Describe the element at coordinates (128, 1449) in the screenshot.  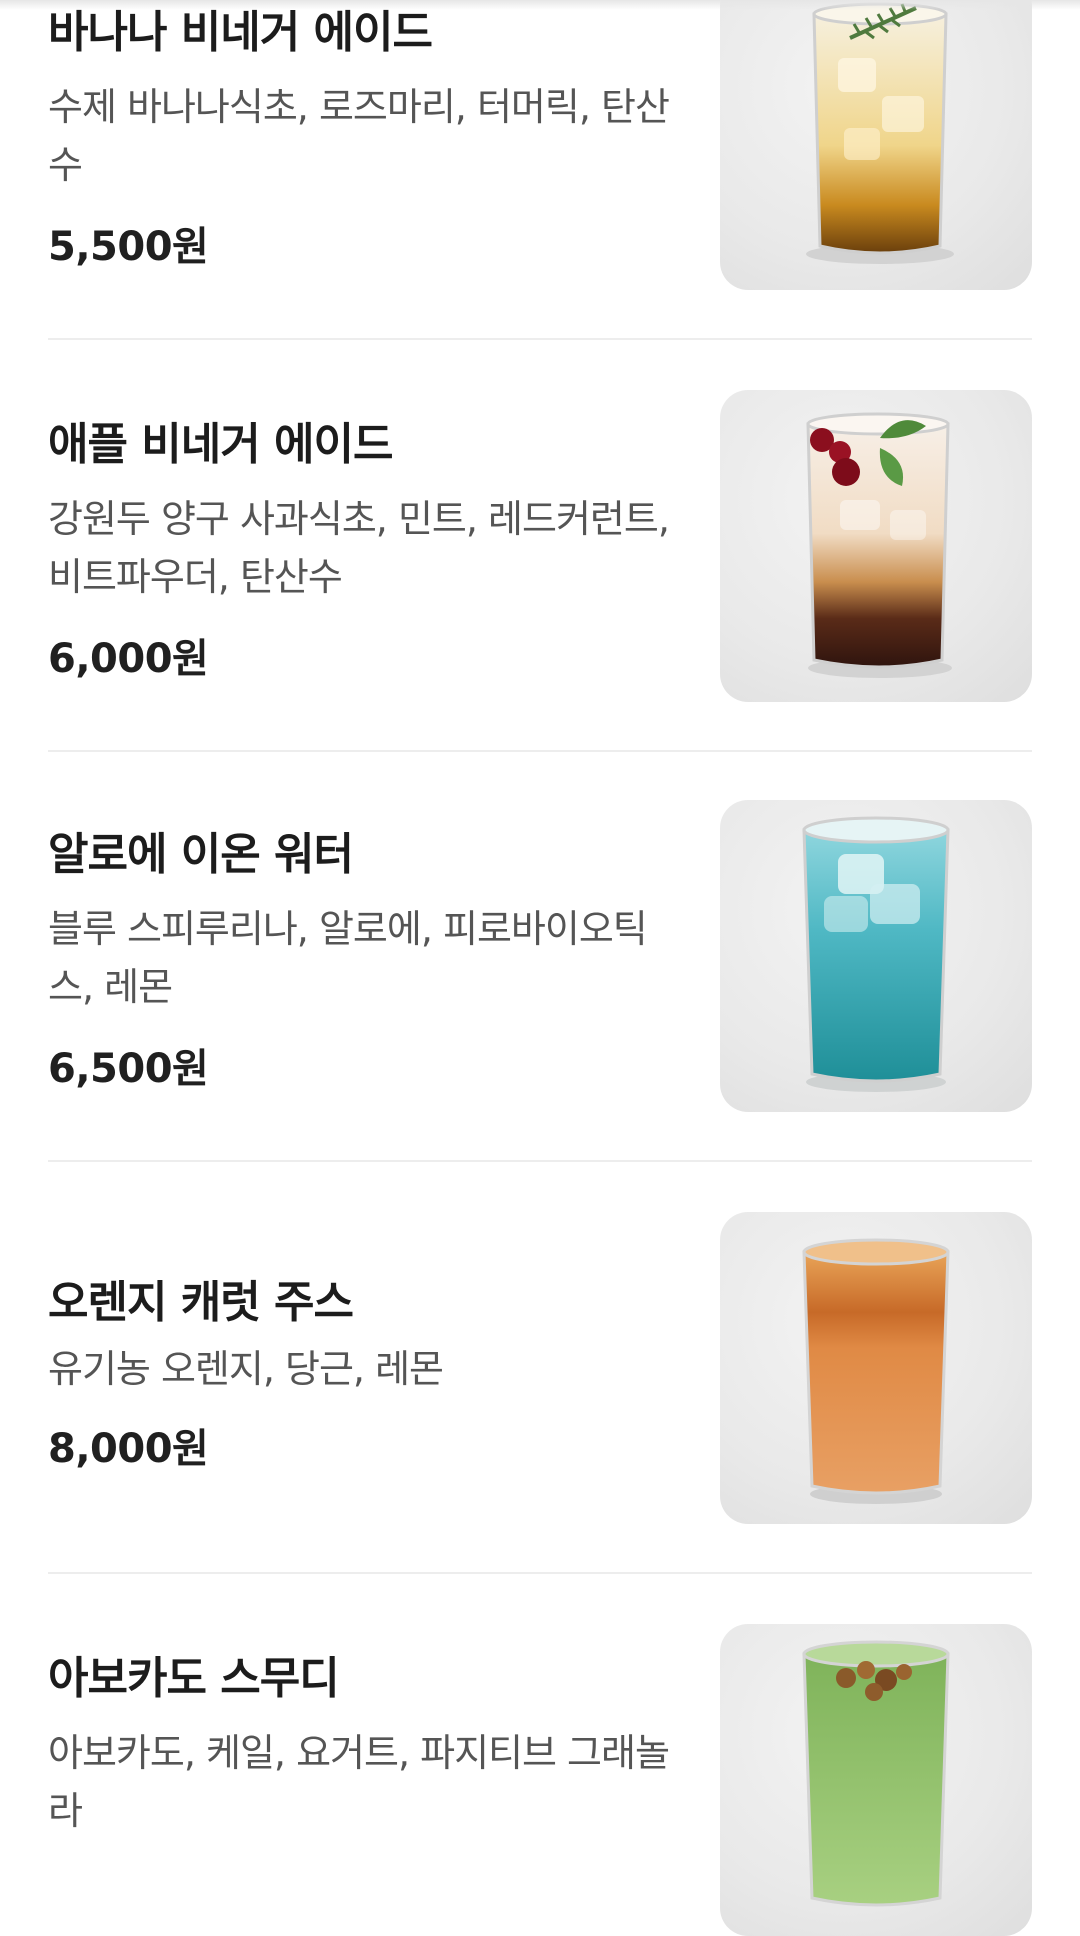
I see `menu-item-price: 8,000원` at that location.